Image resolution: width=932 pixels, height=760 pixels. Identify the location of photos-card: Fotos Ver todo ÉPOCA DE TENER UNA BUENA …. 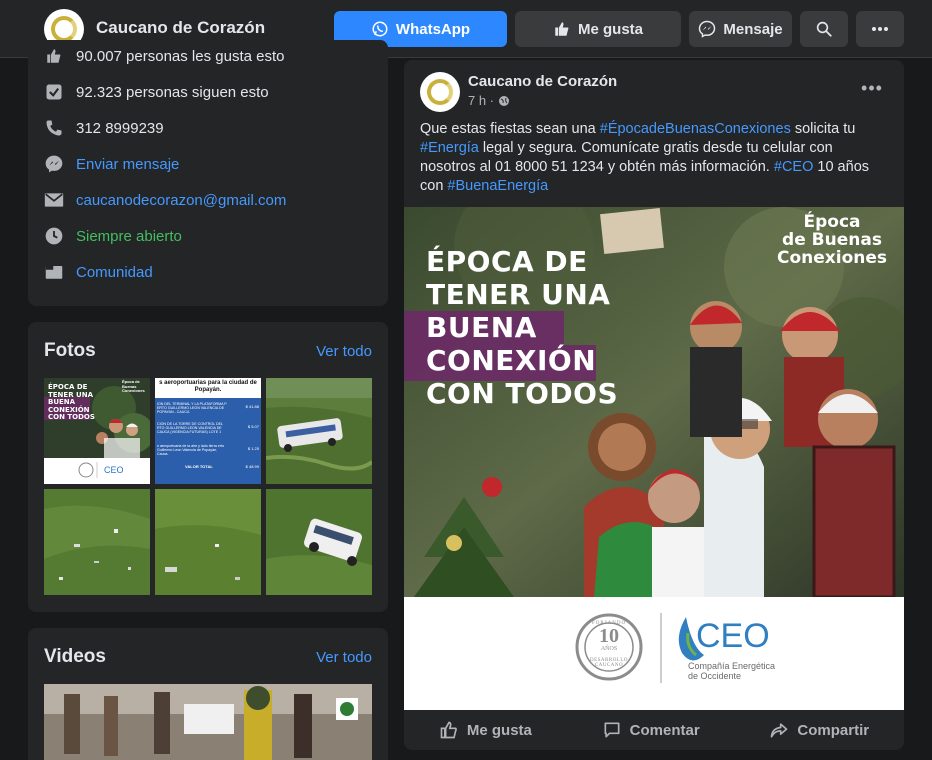
(208, 467).